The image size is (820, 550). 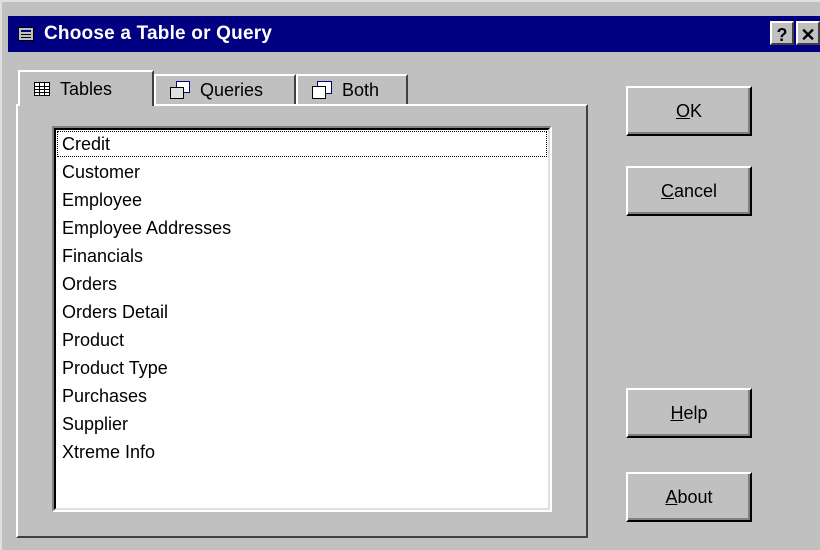 What do you see at coordinates (414, 34) in the screenshot?
I see `title-bar: Choose a Table or Query ? ✕` at bounding box center [414, 34].